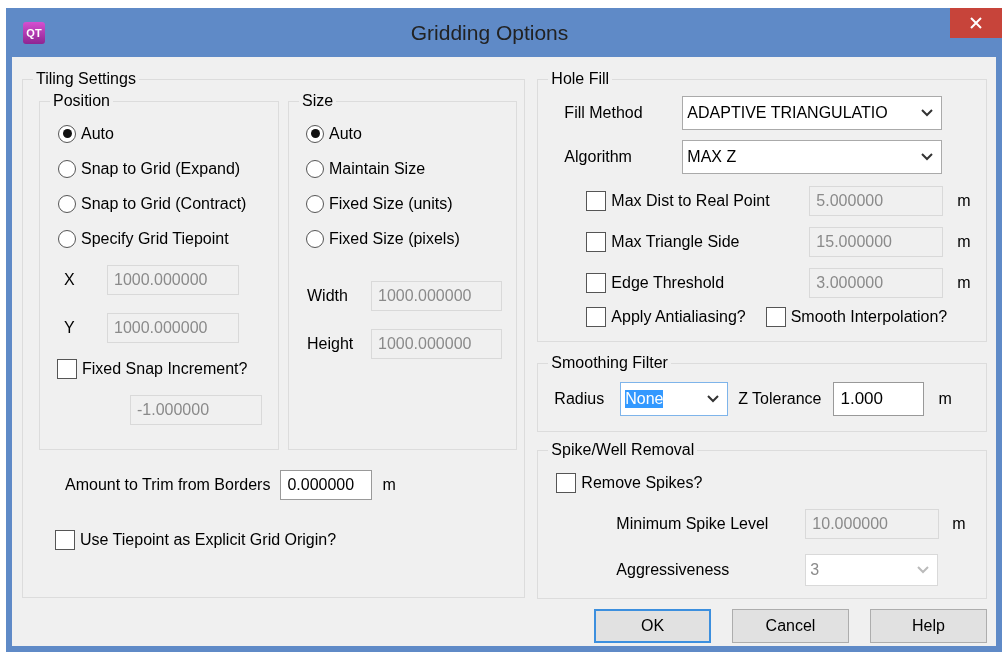 The image size is (1008, 660). Describe the element at coordinates (167, 369) in the screenshot. I see `checkbox: Fixed Snap Increment?` at that location.